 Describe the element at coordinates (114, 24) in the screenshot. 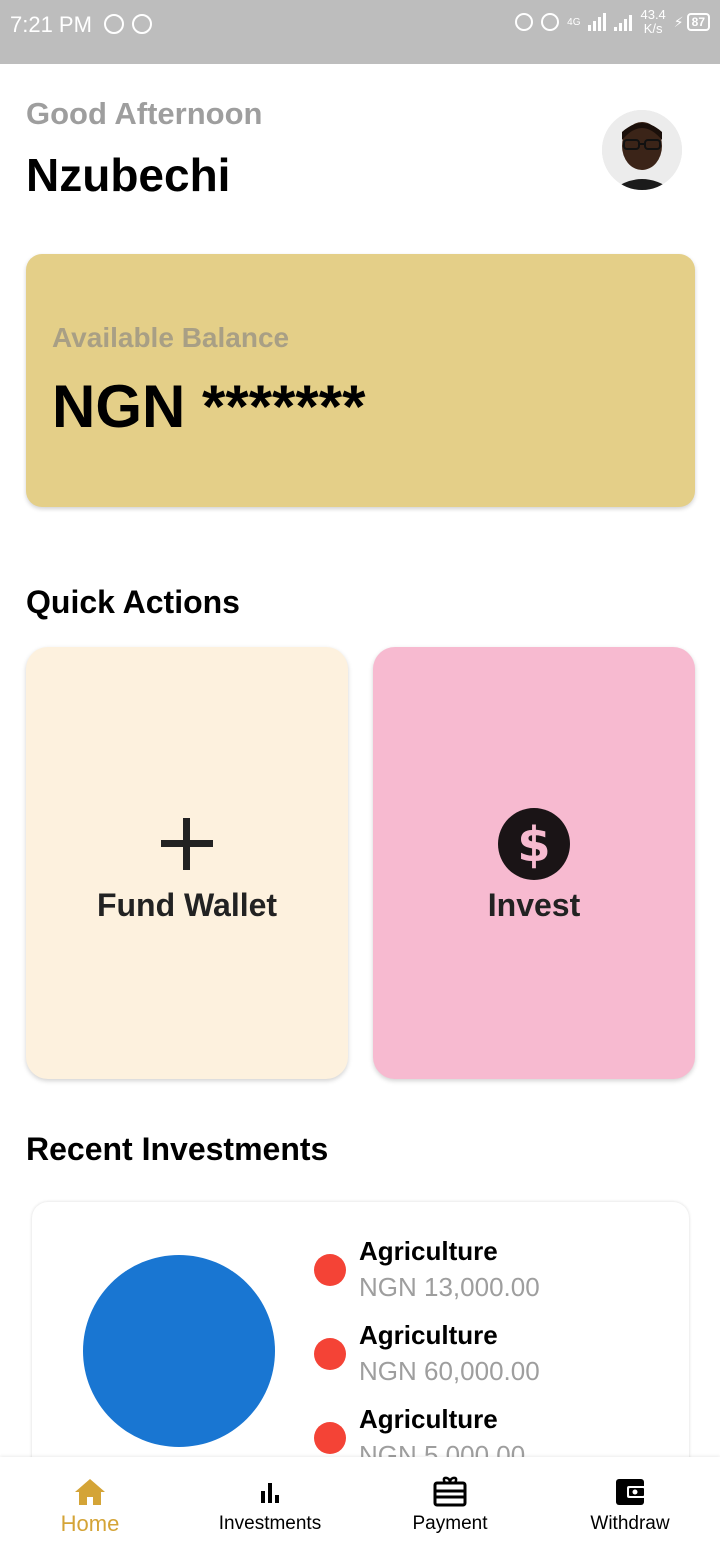

I see `whatsapp-icon` at that location.